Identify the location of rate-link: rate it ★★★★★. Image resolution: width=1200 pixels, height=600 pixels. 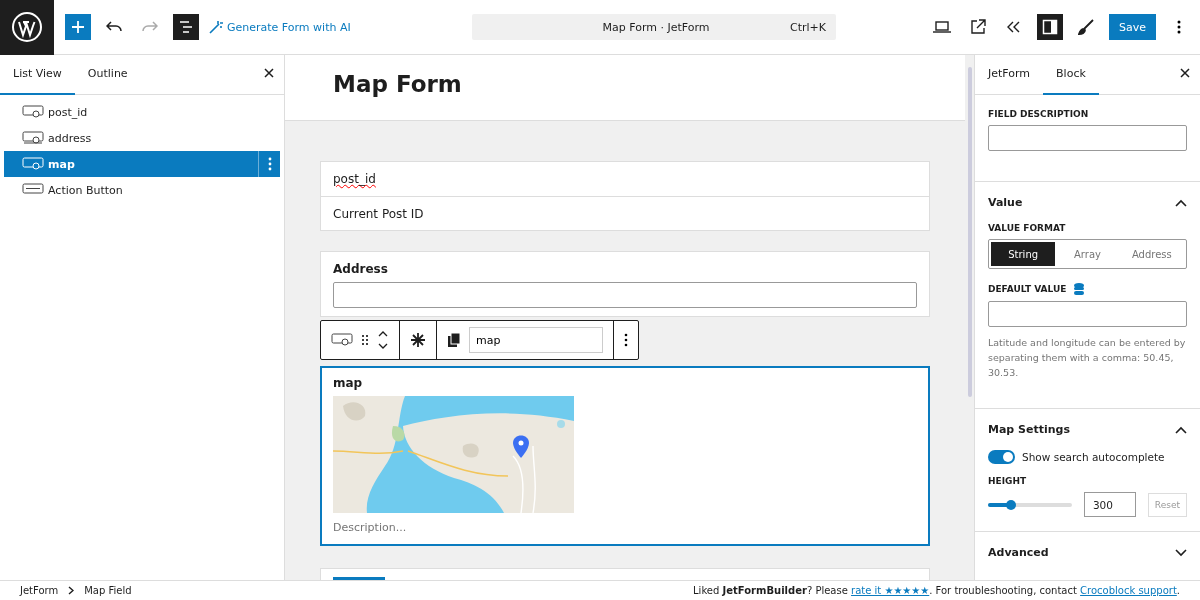
(890, 590).